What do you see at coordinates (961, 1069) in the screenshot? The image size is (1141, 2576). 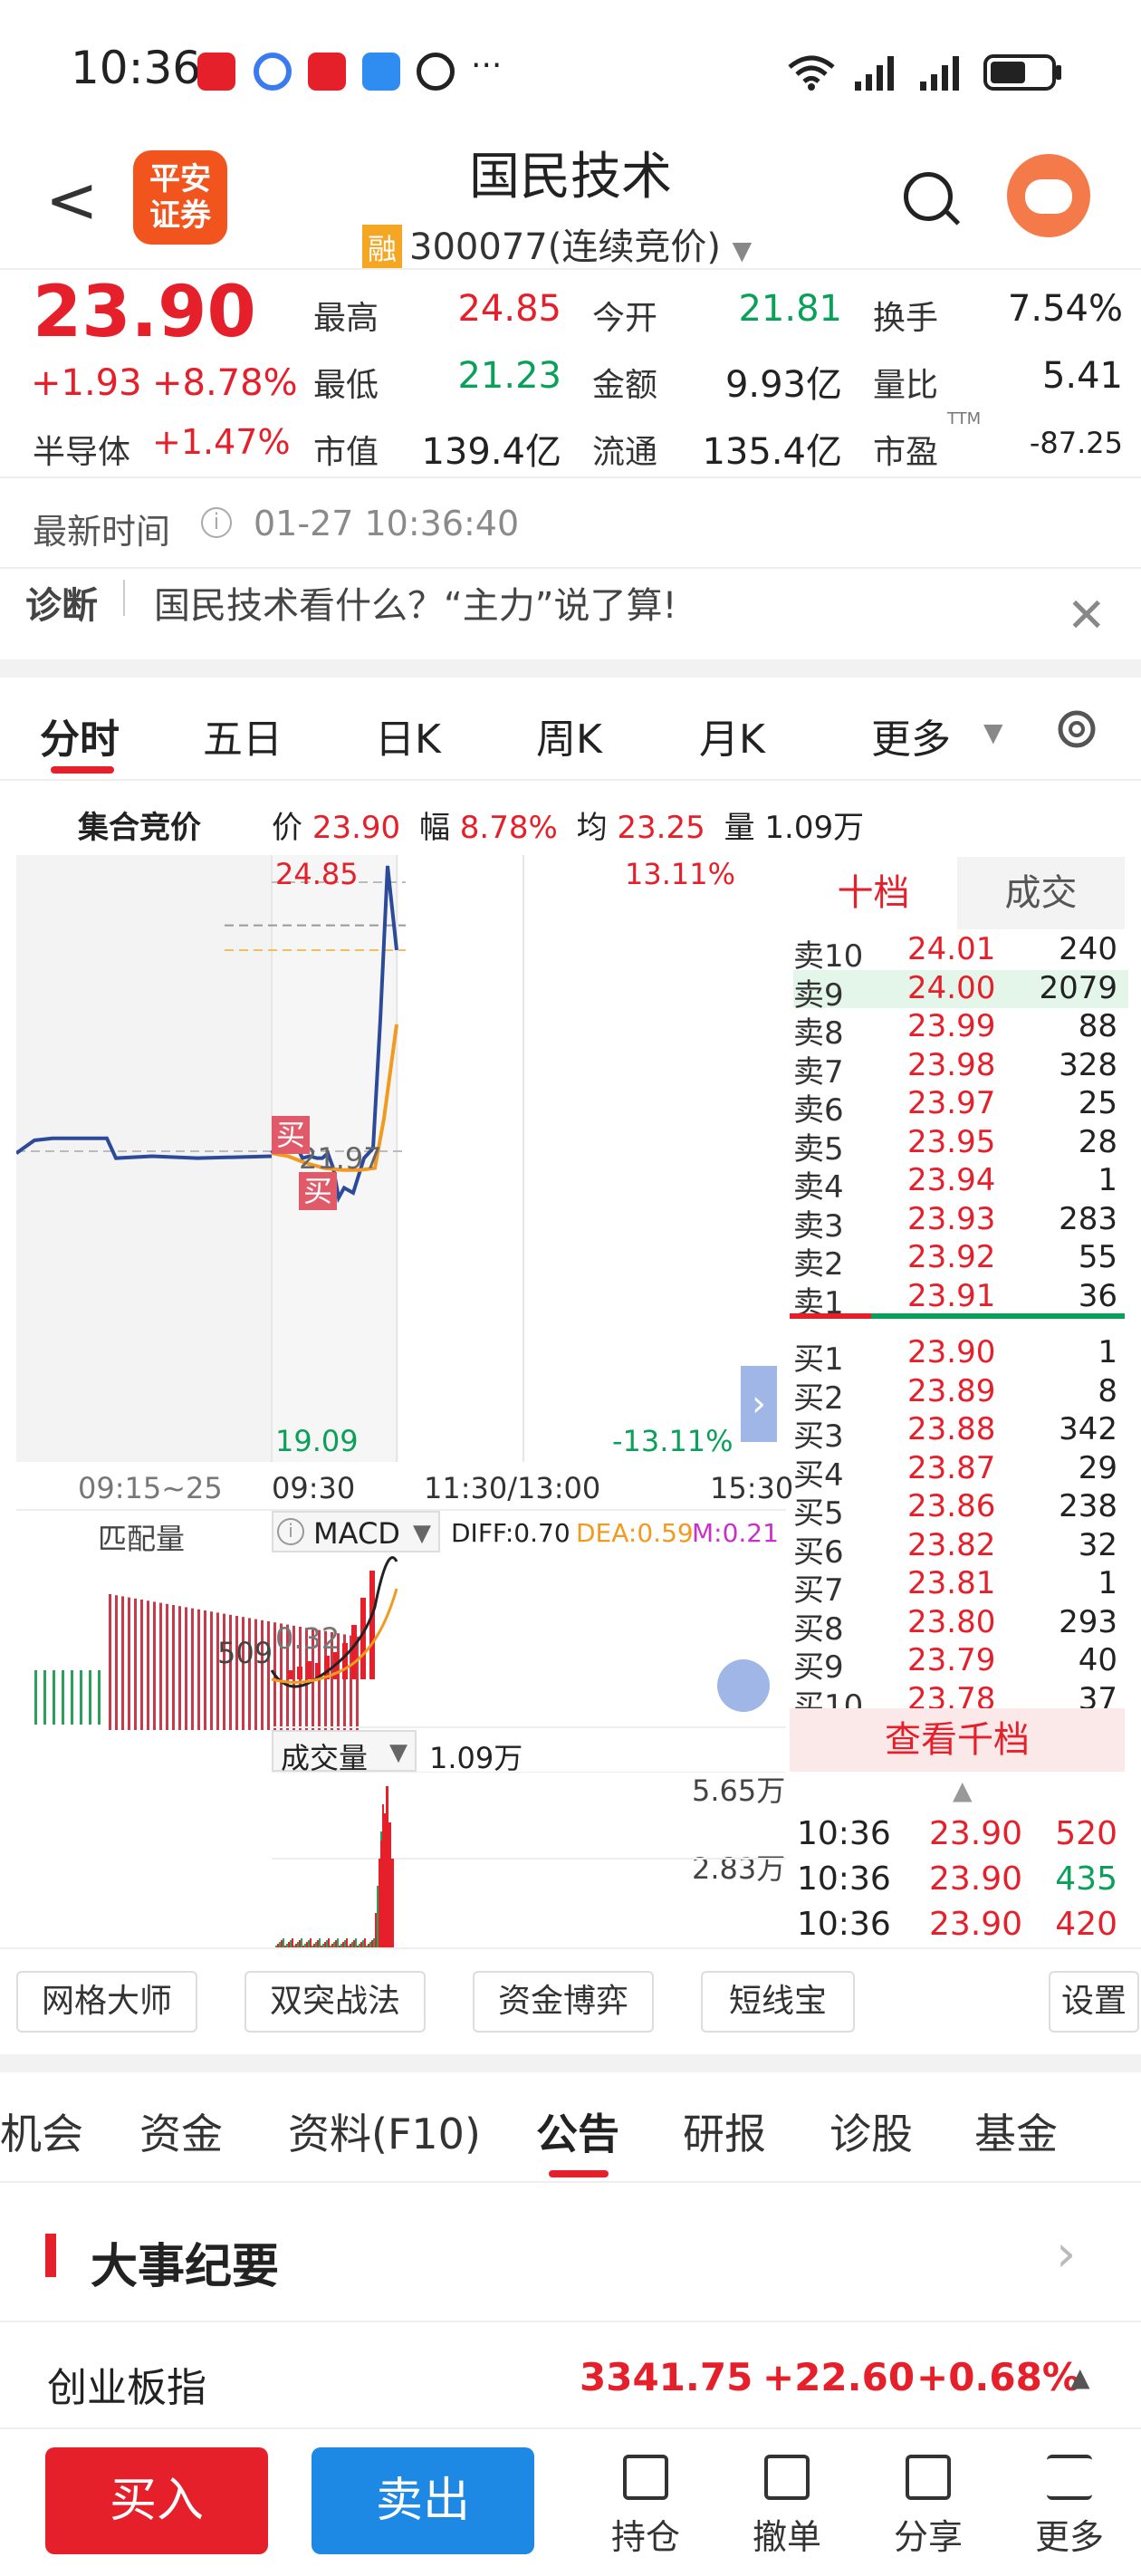 I see `orderbook-row: 卖7 23.98 328` at bounding box center [961, 1069].